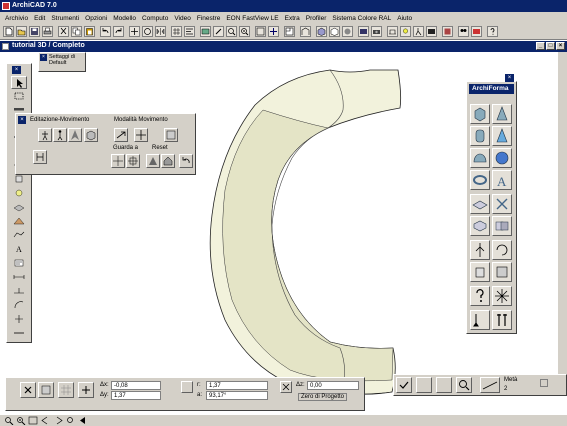 The width and height of the screenshot is (567, 426). I want to click on zoom-out-status-icon, so click(21, 420).